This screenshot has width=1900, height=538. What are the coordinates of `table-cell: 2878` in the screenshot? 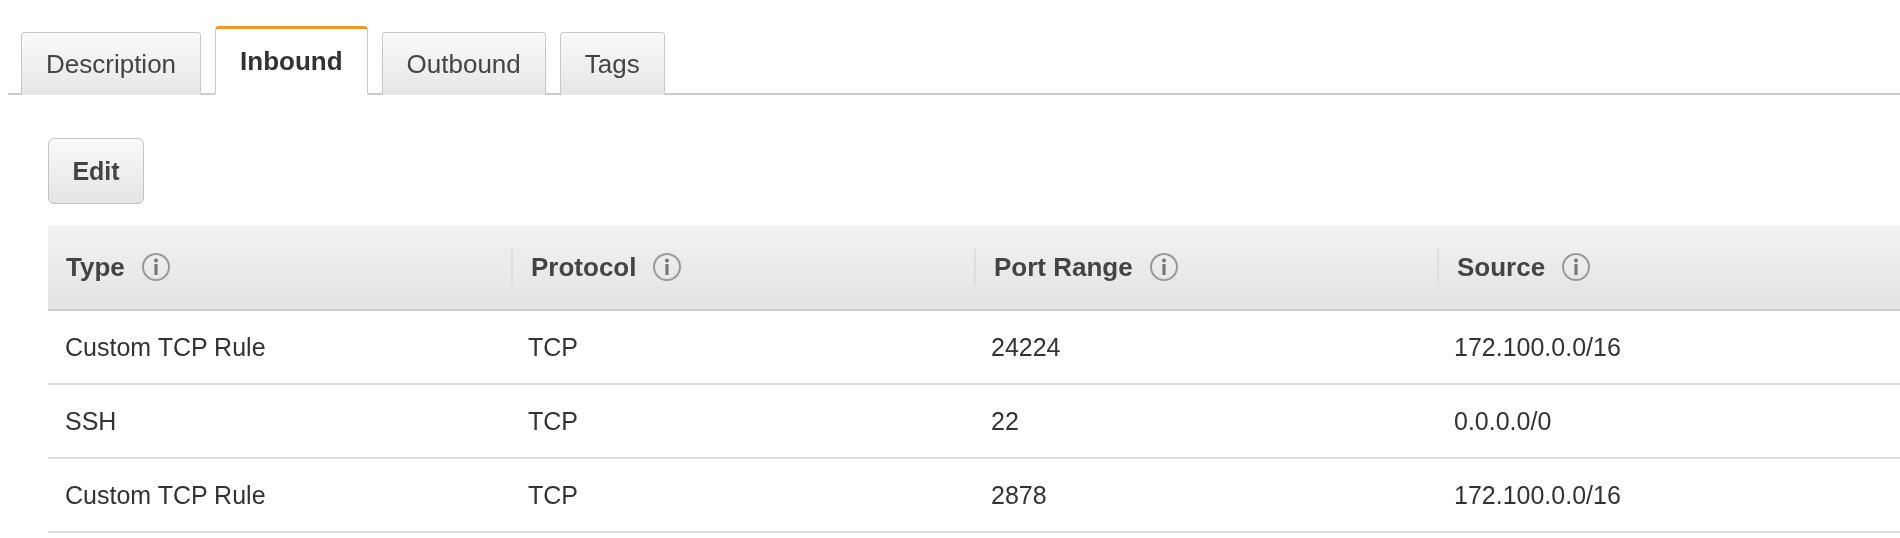 It's located at (1019, 494).